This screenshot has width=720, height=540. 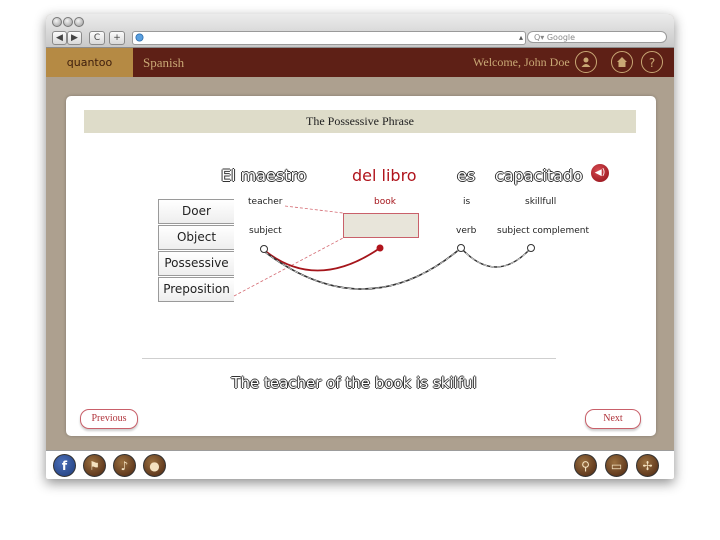 I want to click on book-icon: ▭, so click(x=616, y=465).